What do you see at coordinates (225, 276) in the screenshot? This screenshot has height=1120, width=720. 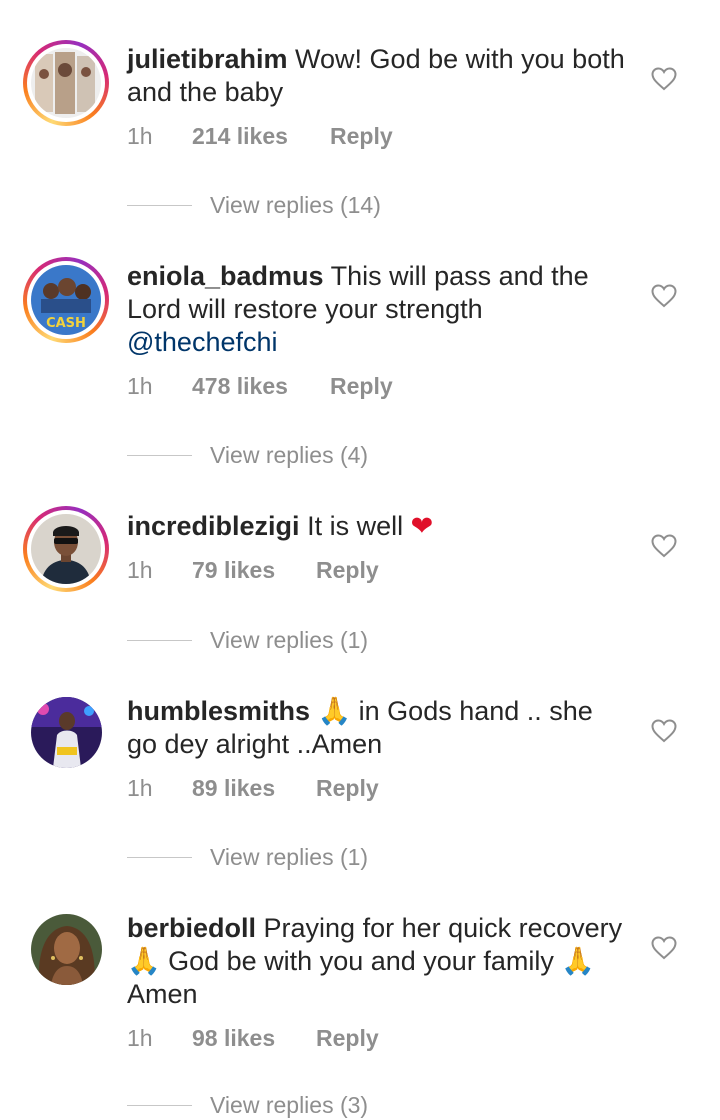 I see `comment-username: eniola_badmus` at bounding box center [225, 276].